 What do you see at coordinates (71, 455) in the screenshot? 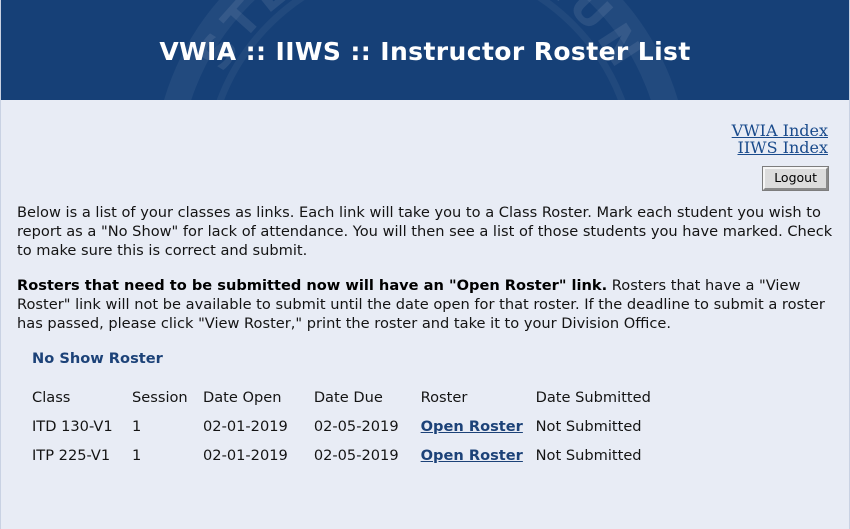
I see `cell-class: ITP 225-V1` at bounding box center [71, 455].